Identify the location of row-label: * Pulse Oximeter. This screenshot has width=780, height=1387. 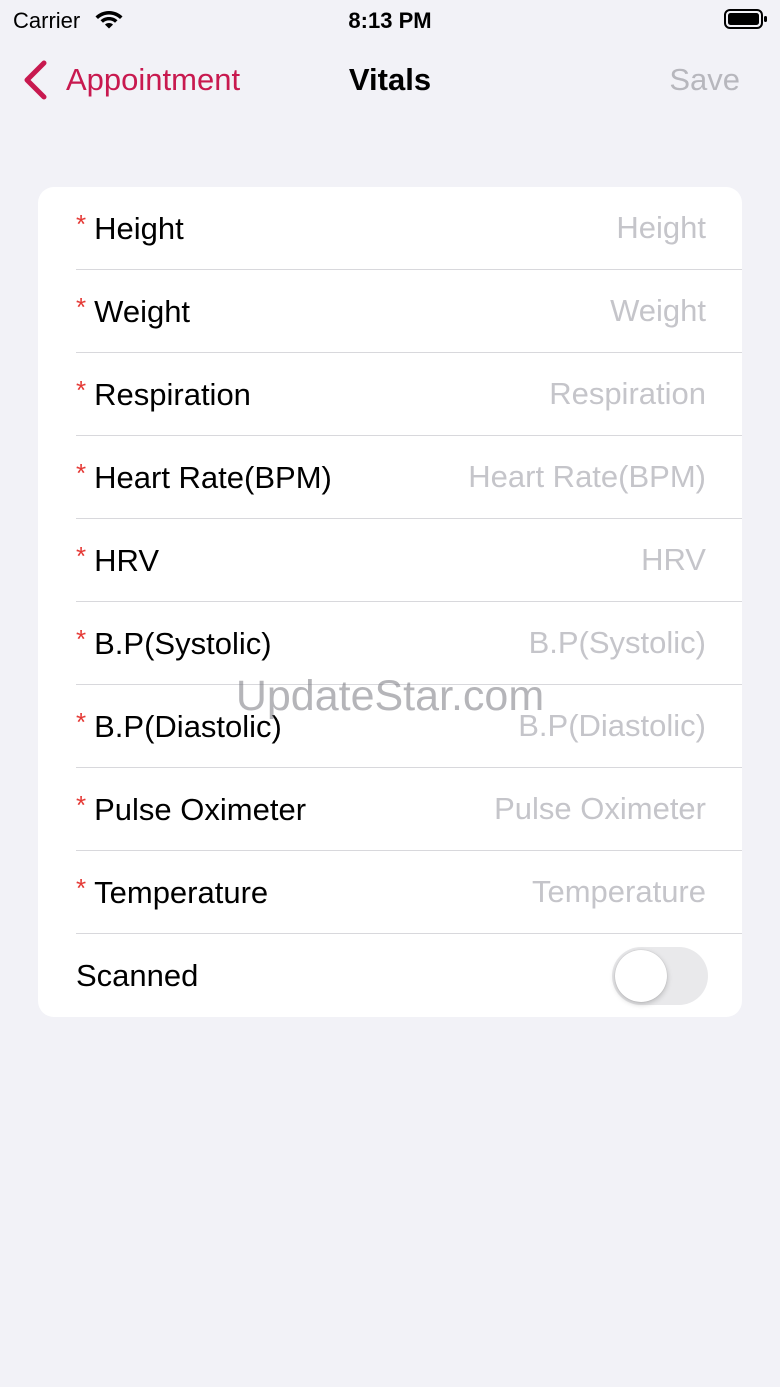
(191, 809).